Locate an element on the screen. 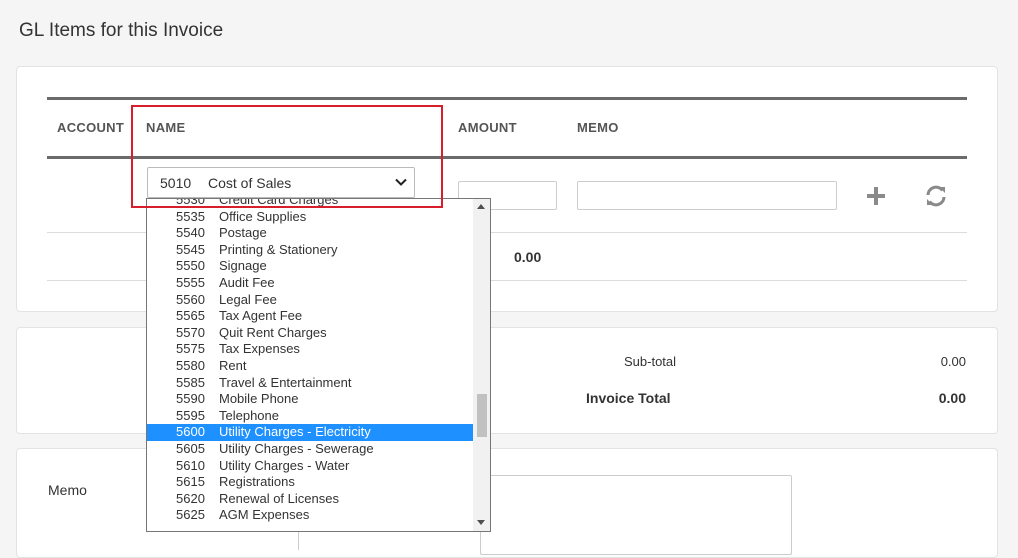 The width and height of the screenshot is (1018, 558). memo-label: Memo is located at coordinates (67, 490).